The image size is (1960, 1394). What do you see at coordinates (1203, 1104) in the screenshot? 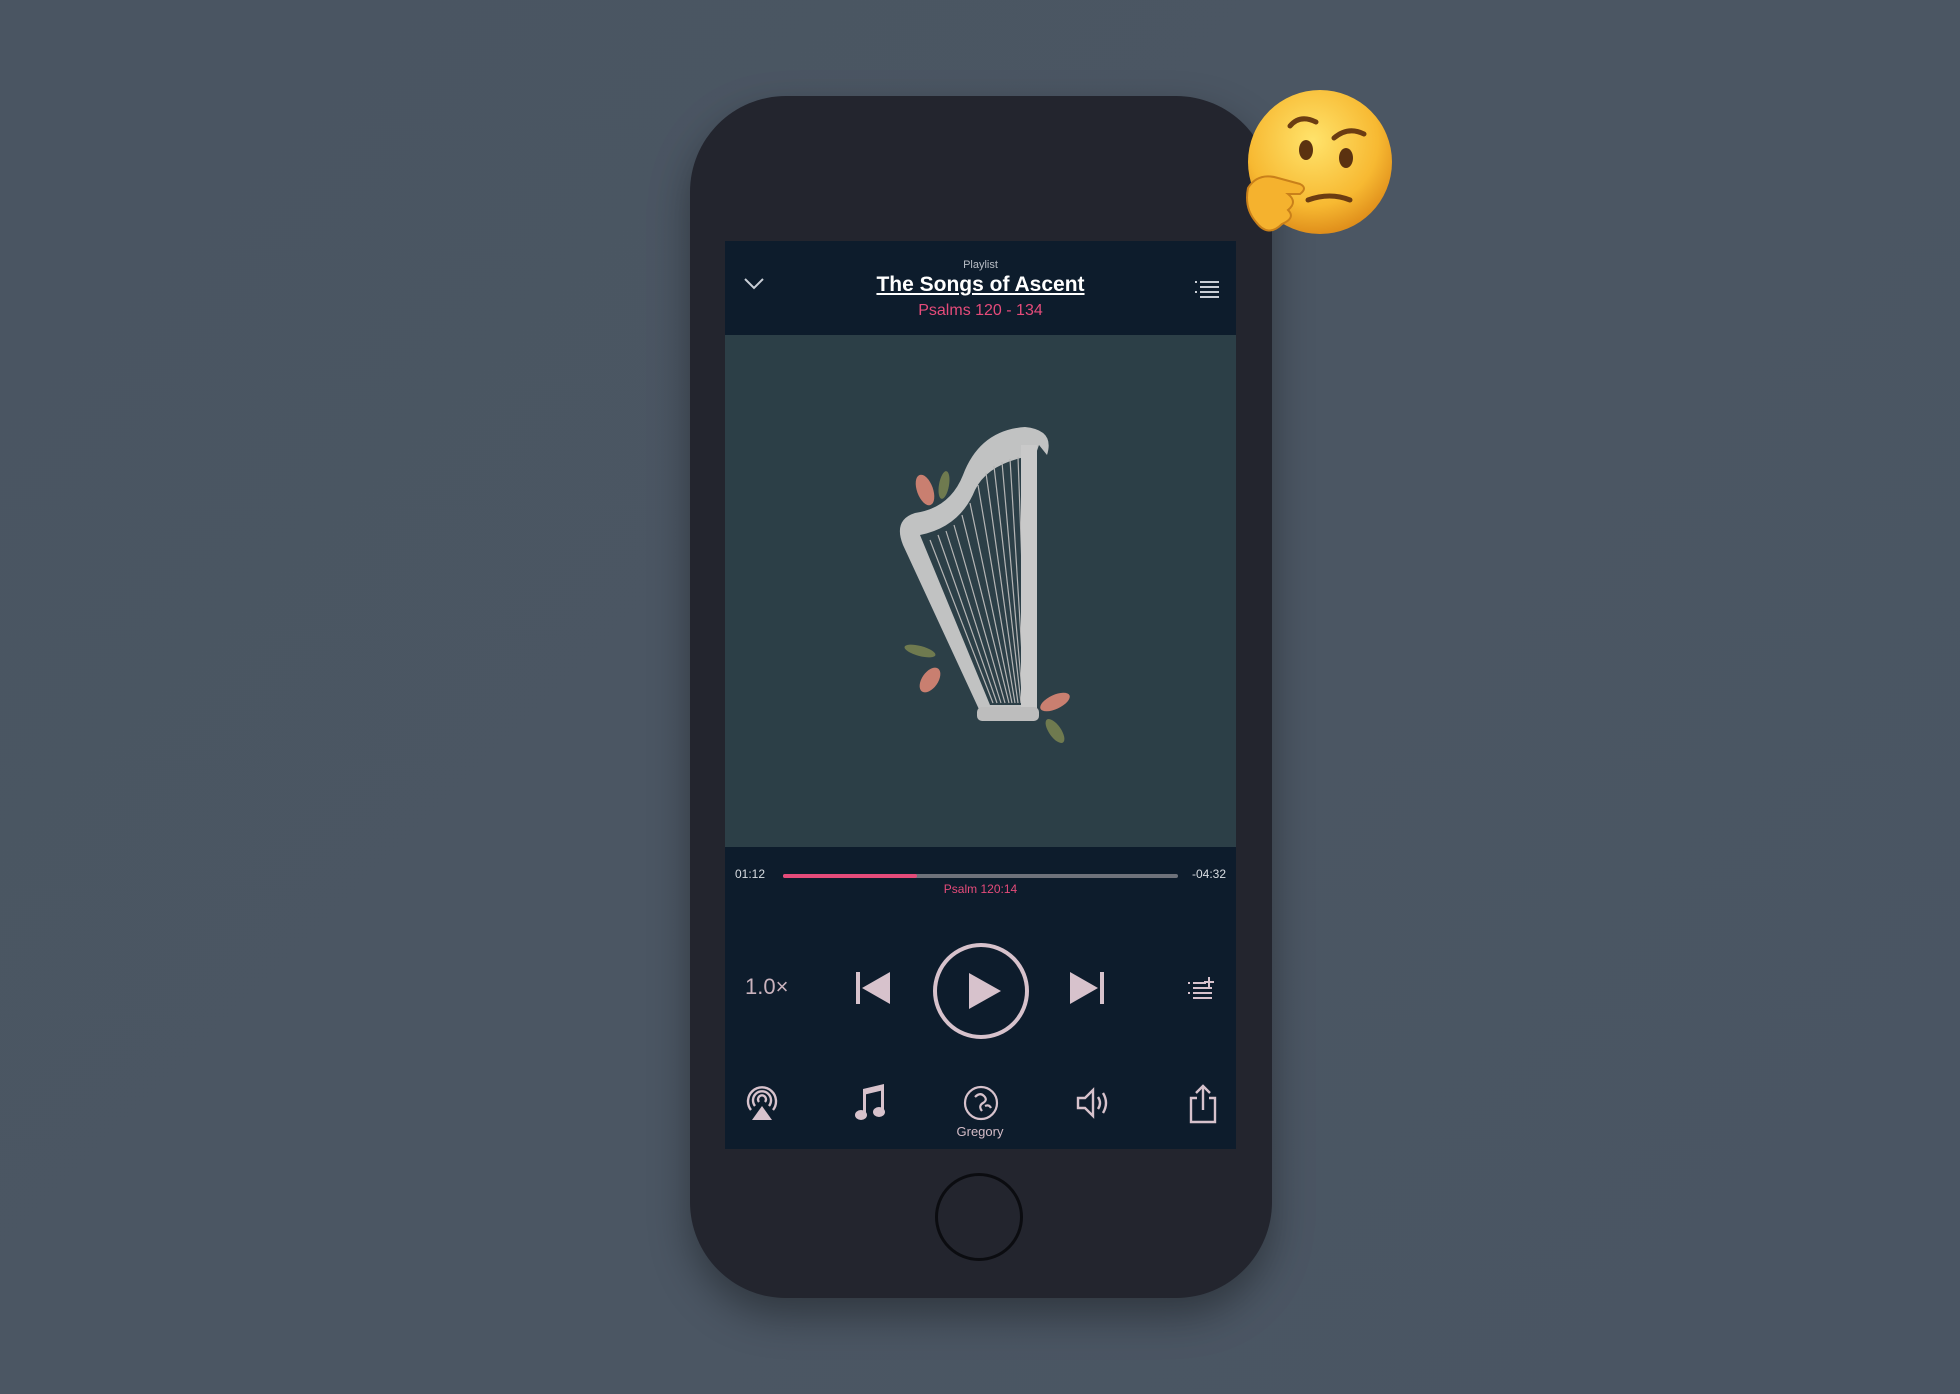
I see `share-icon` at bounding box center [1203, 1104].